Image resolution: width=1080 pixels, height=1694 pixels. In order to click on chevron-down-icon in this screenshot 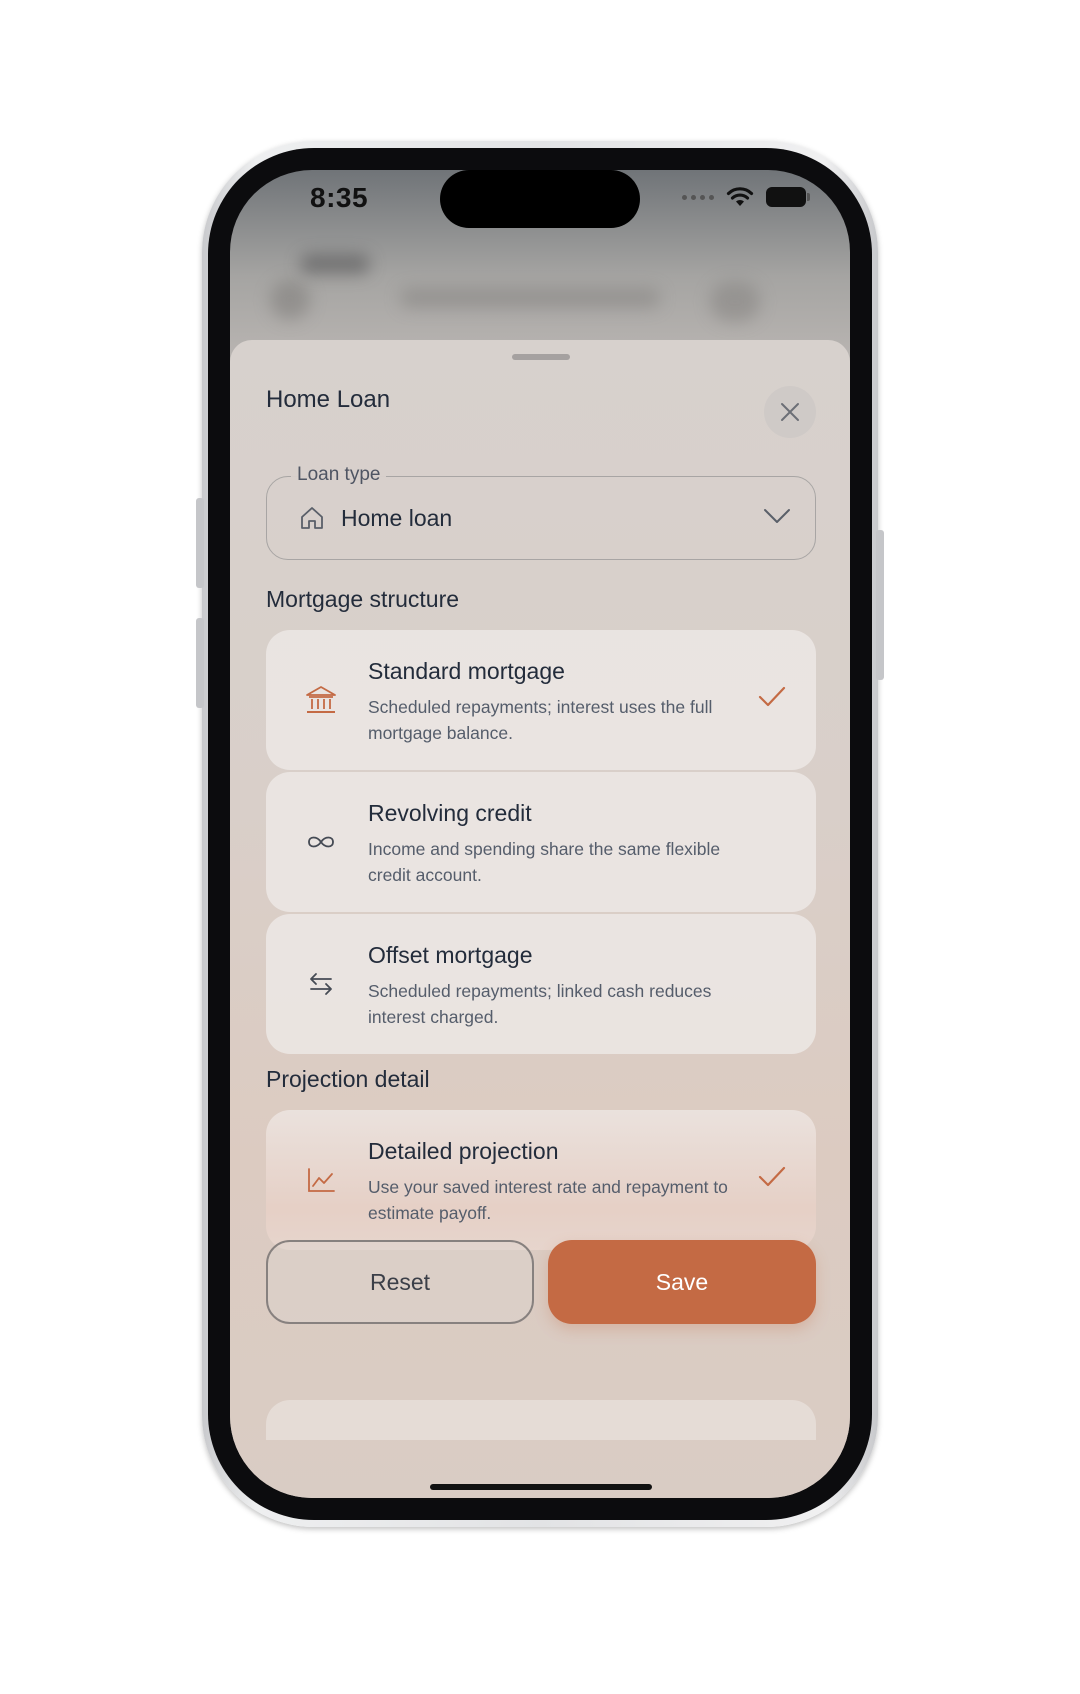, I will do `click(777, 516)`.